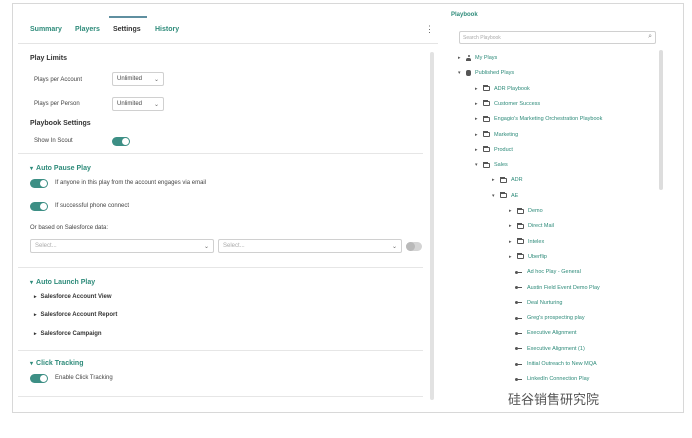  What do you see at coordinates (228, 29) in the screenshot?
I see `tab-bar: Summary Players Settings History ⋮` at bounding box center [228, 29].